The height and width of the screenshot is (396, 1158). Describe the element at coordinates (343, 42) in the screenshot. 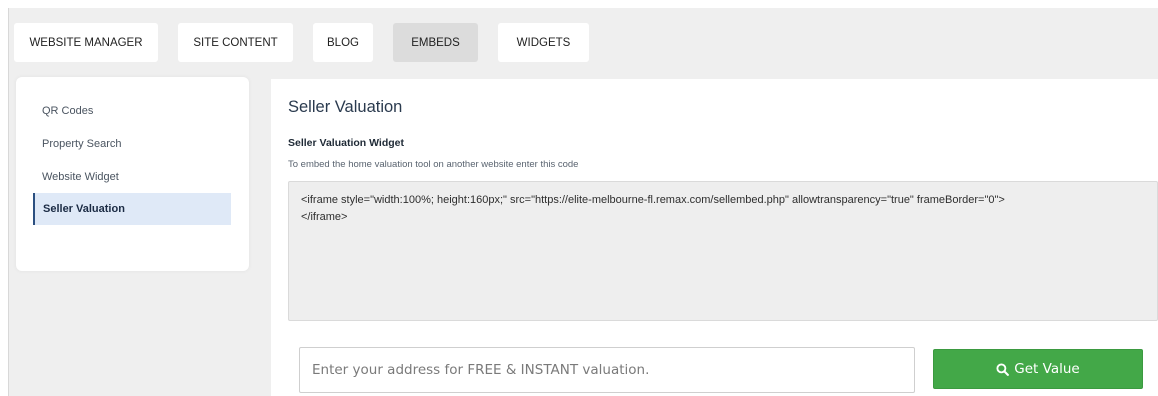

I see `tab-blog: BLOG` at that location.